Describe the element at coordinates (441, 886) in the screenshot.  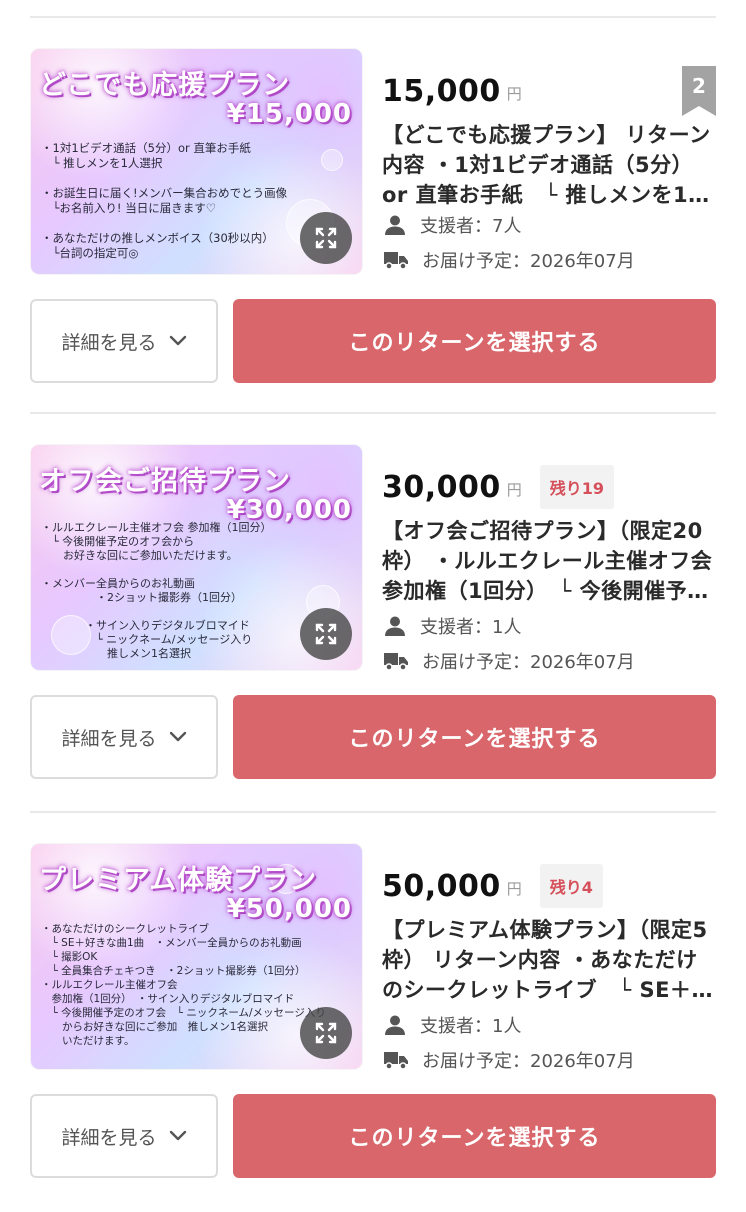
I see `reward-amount: 50,000` at that location.